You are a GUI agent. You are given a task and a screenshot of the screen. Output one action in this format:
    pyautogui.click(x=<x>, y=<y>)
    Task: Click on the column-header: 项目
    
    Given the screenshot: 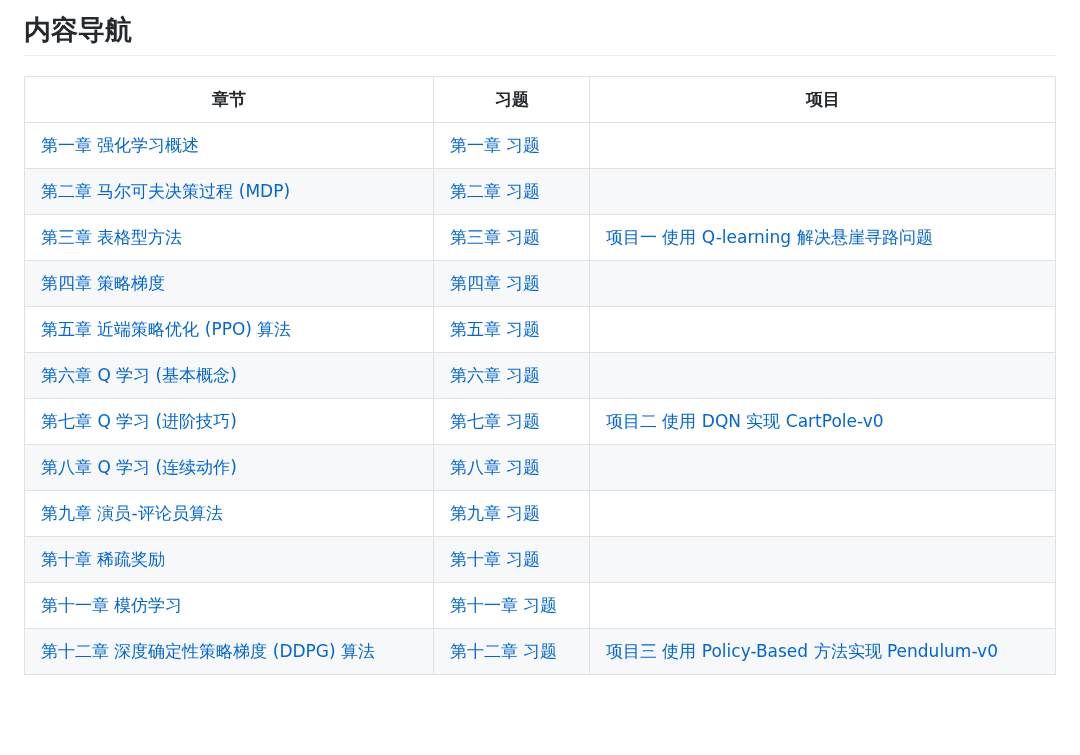 What is the action you would take?
    pyautogui.click(x=822, y=99)
    